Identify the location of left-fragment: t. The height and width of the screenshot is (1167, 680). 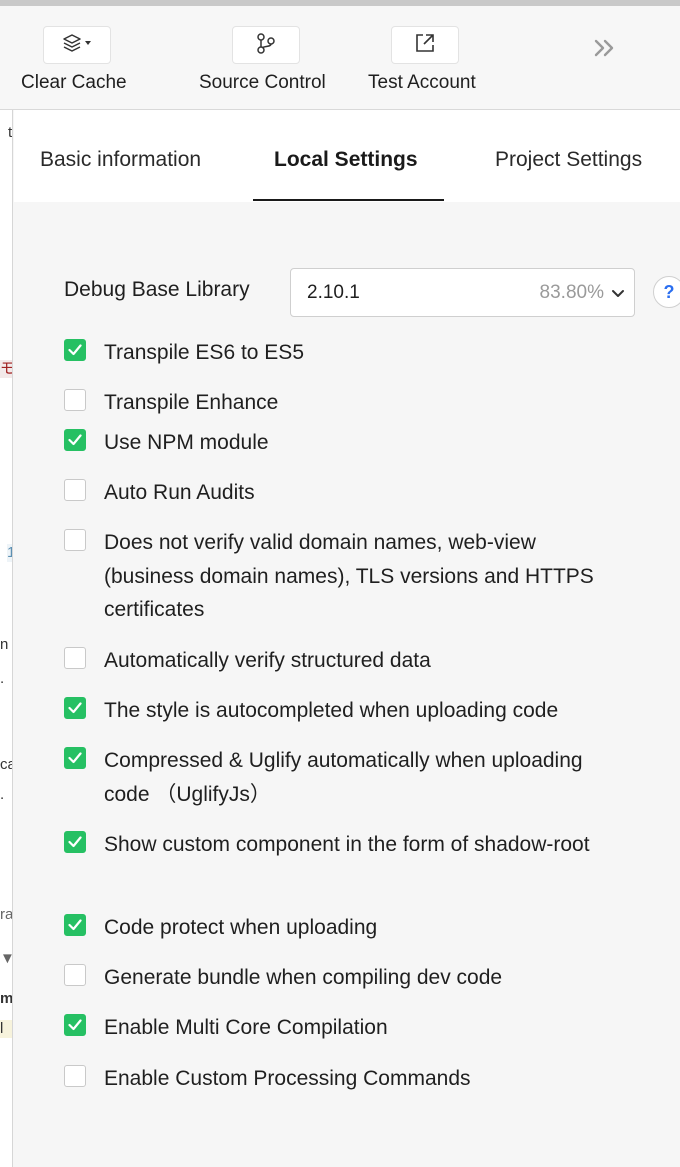
(10, 132).